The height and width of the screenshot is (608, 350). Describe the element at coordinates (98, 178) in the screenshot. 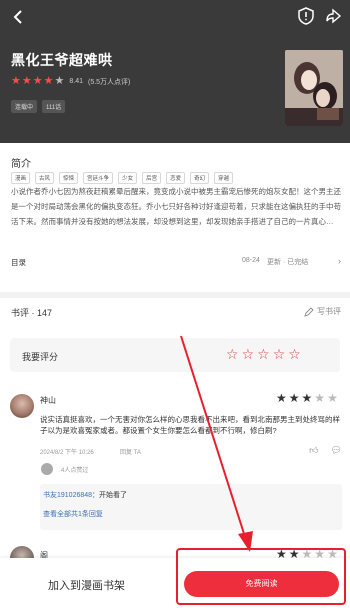

I see `genre-tag: 宫廷斗争` at that location.